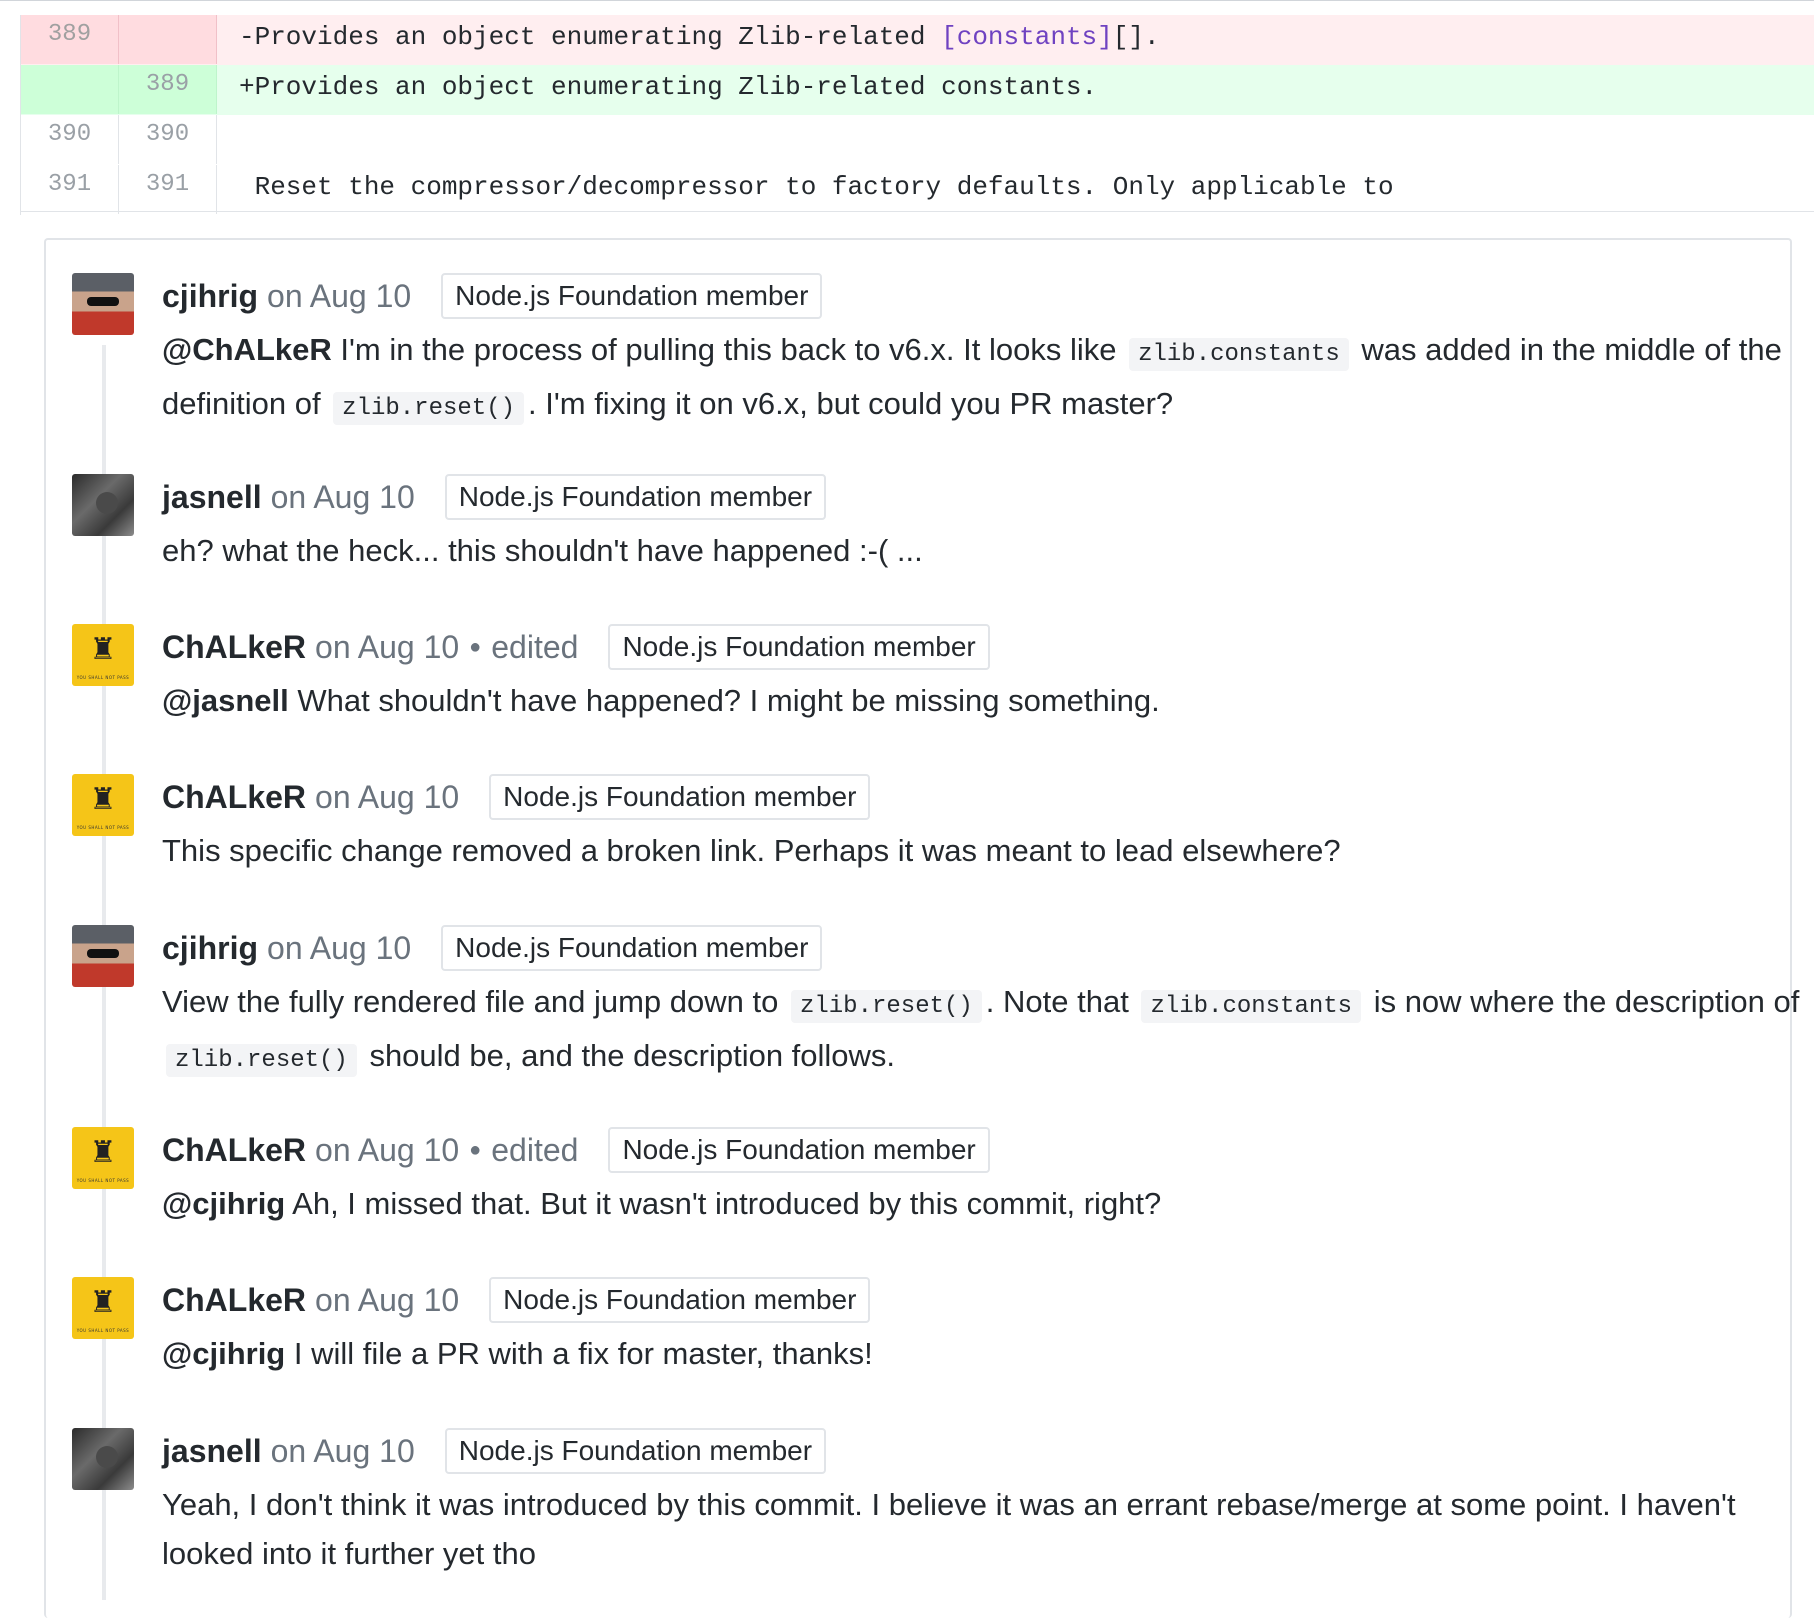 The width and height of the screenshot is (1814, 1618). What do you see at coordinates (168, 139) in the screenshot?
I see `new-line-number: 390` at bounding box center [168, 139].